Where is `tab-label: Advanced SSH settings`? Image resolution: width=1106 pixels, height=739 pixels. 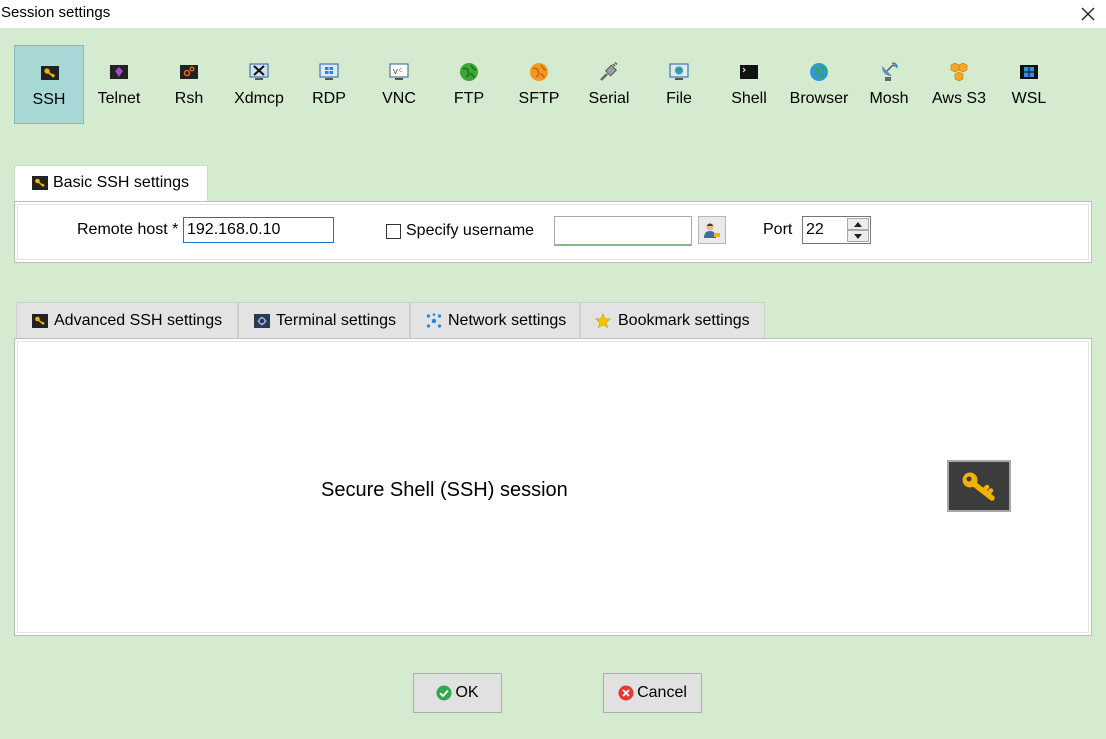
tab-label: Advanced SSH settings is located at coordinates (138, 320).